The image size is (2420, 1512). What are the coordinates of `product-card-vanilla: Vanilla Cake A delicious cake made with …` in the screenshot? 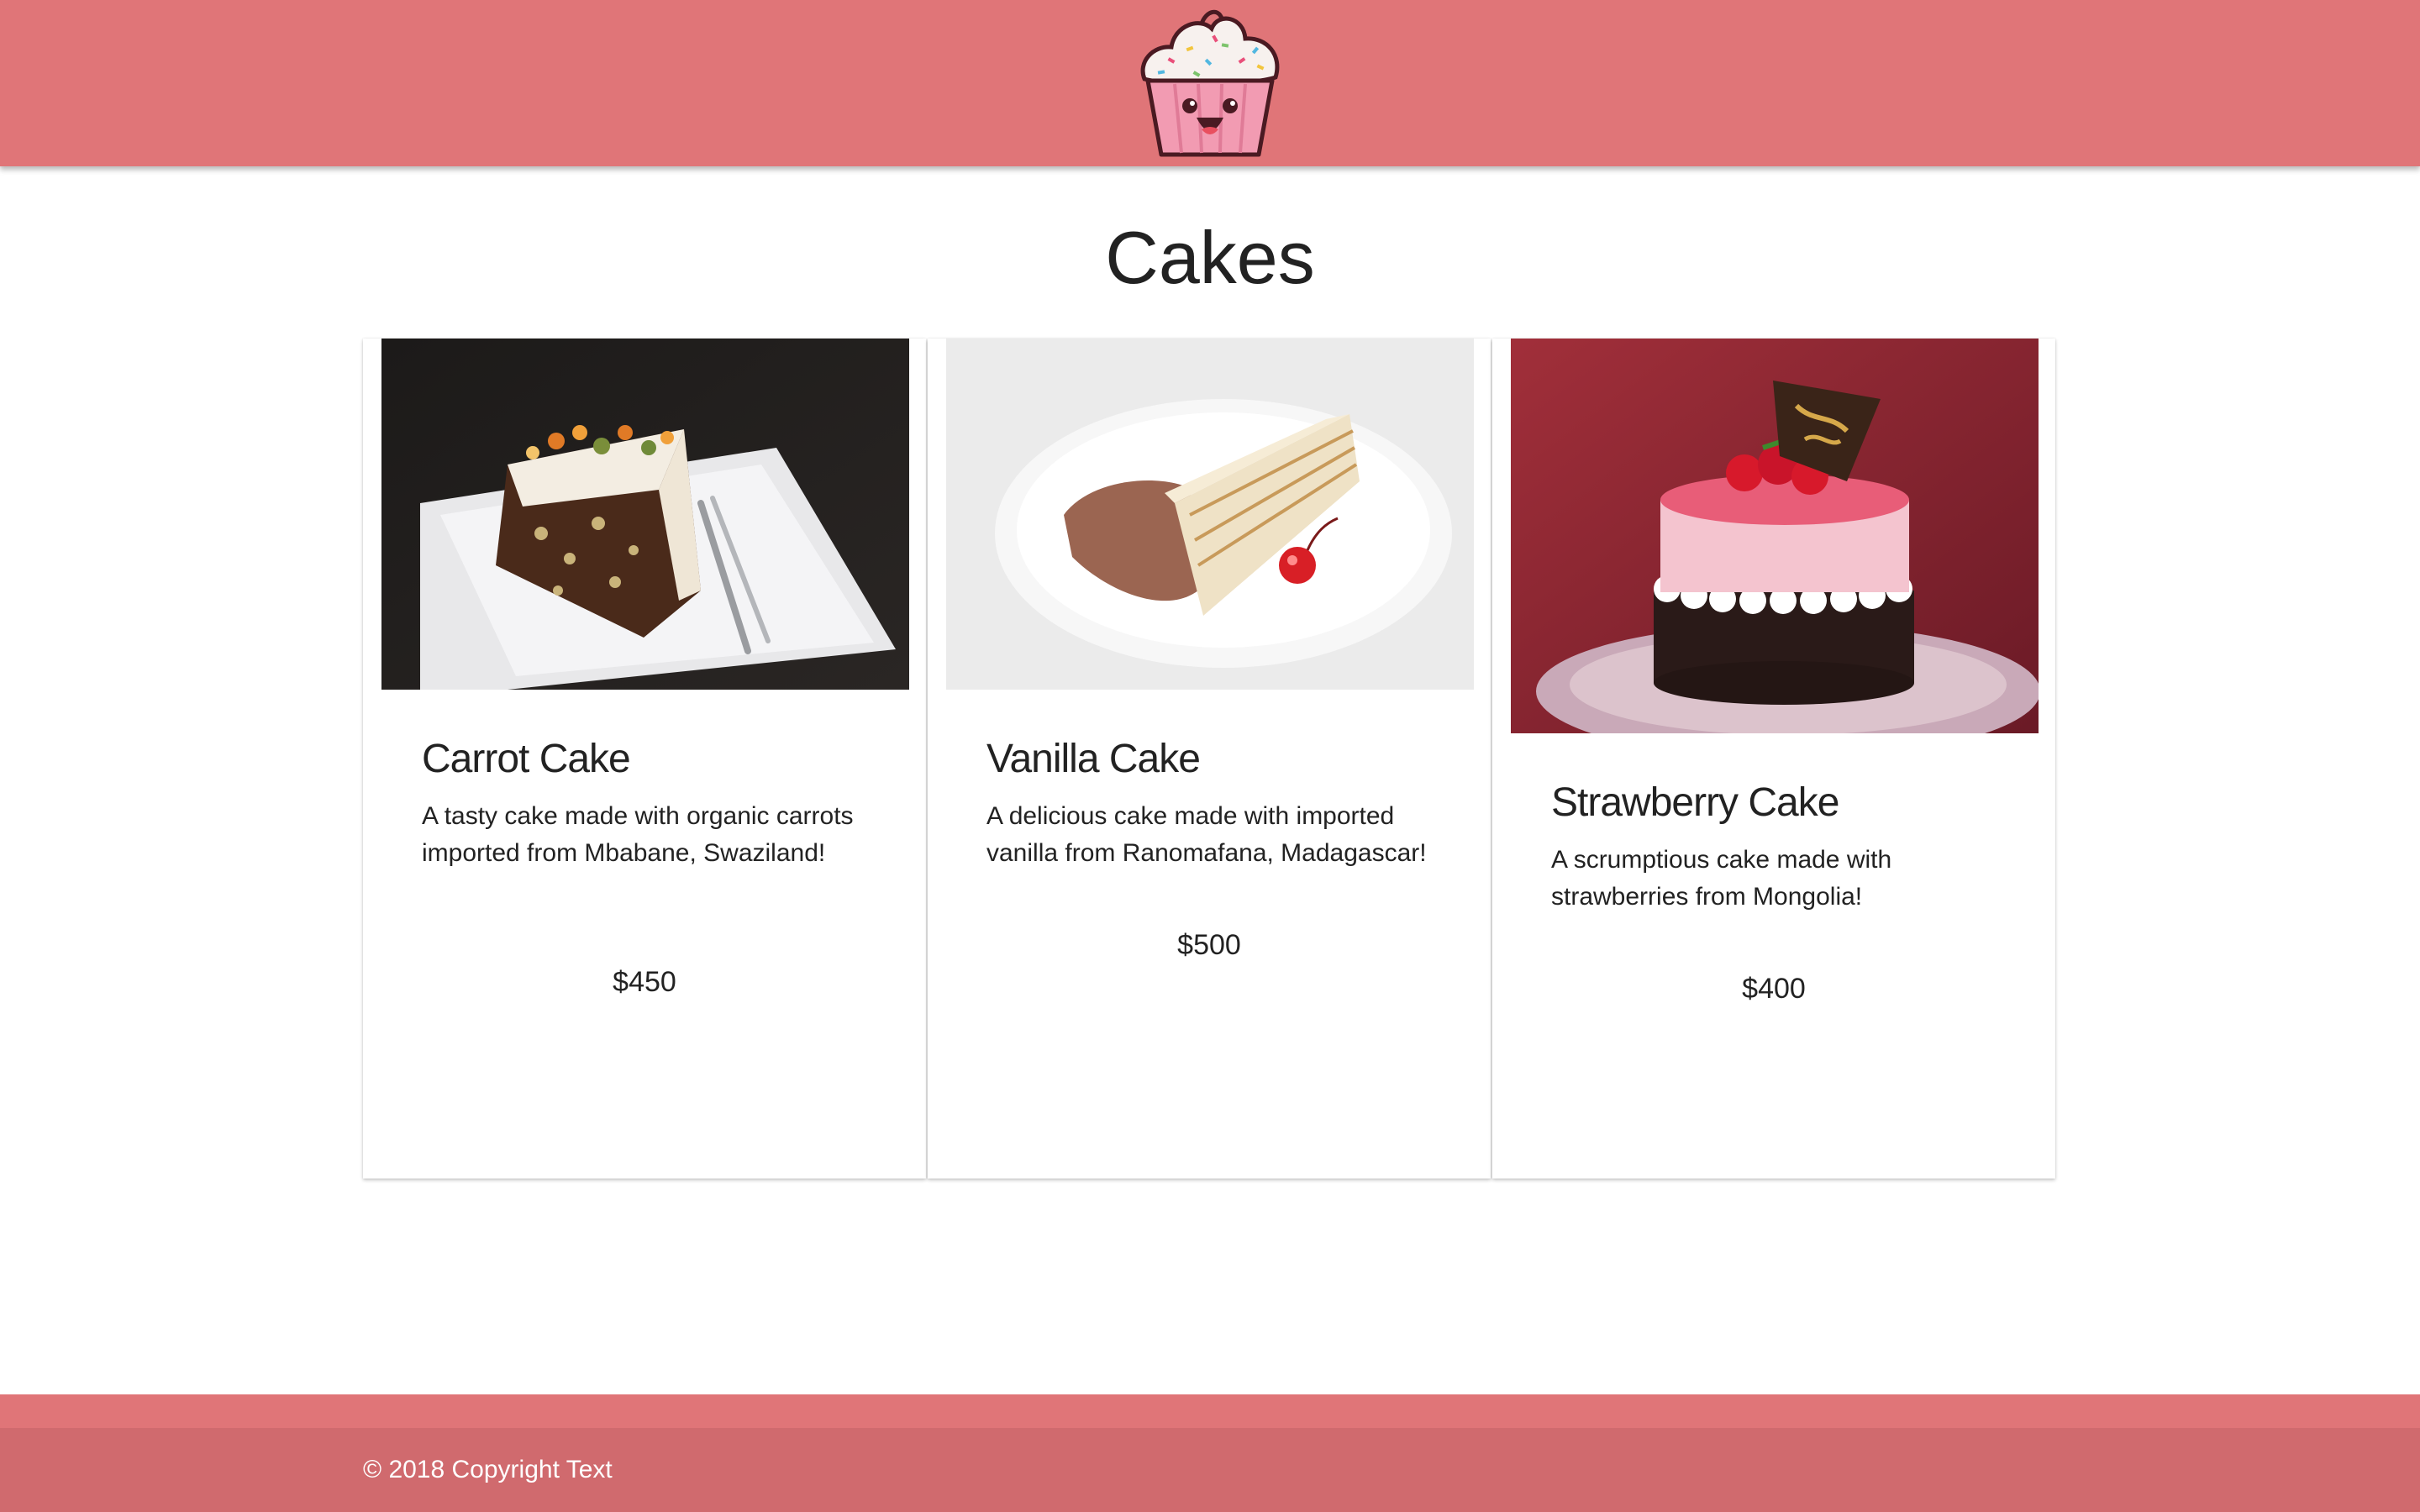 It's located at (1209, 759).